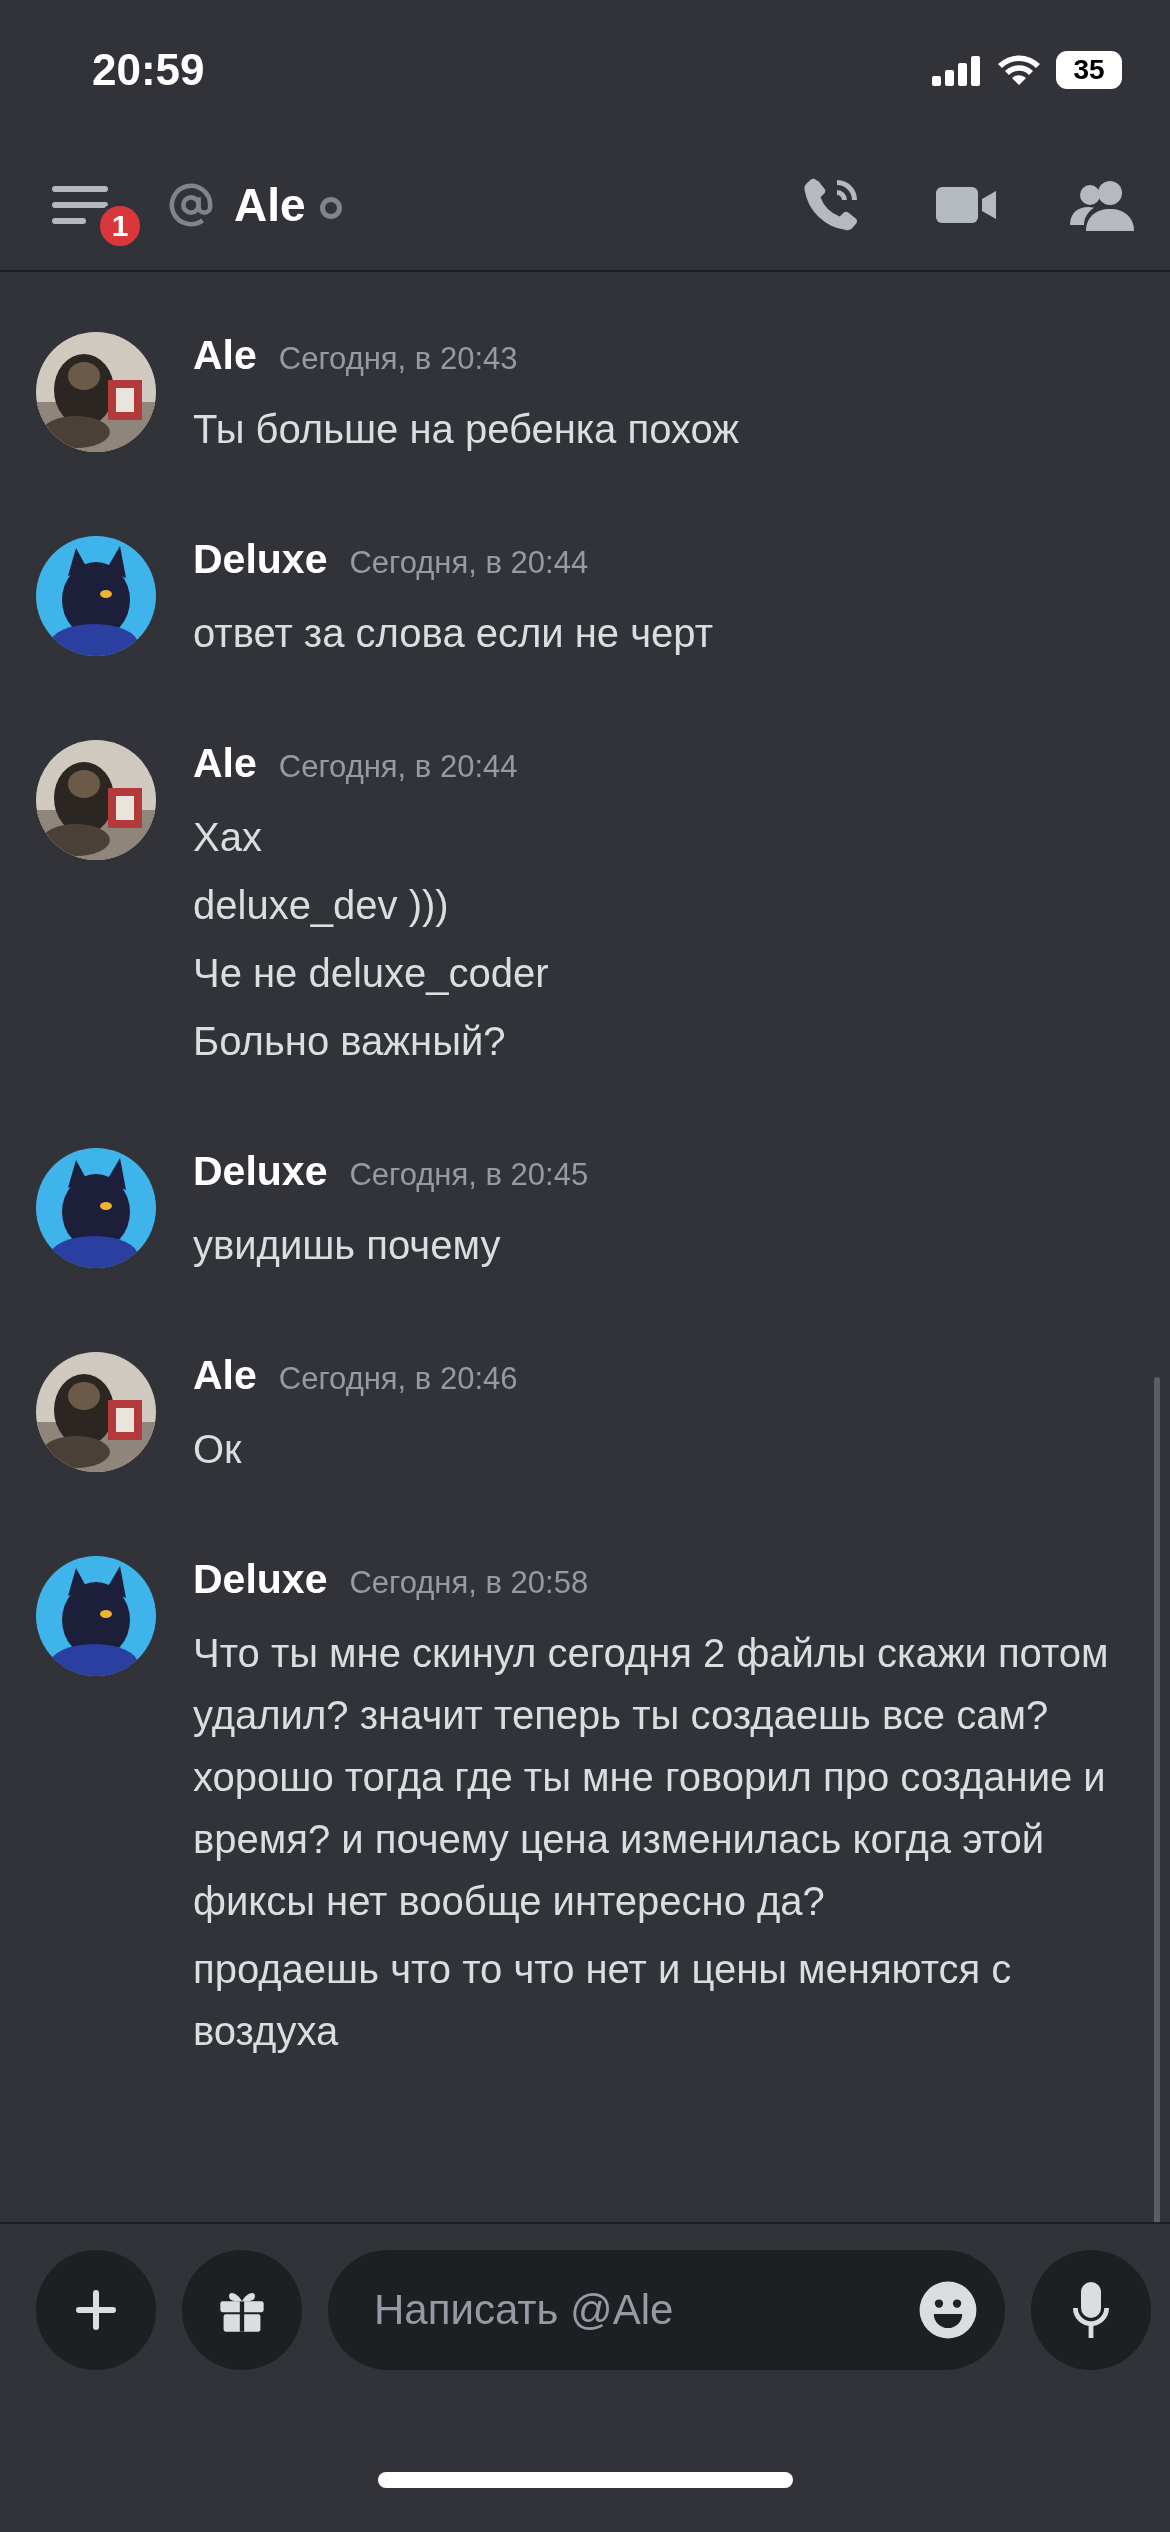  What do you see at coordinates (603, 2000) in the screenshot?
I see `message-text: продаешь что то что нет и цены меняются с воздуха` at bounding box center [603, 2000].